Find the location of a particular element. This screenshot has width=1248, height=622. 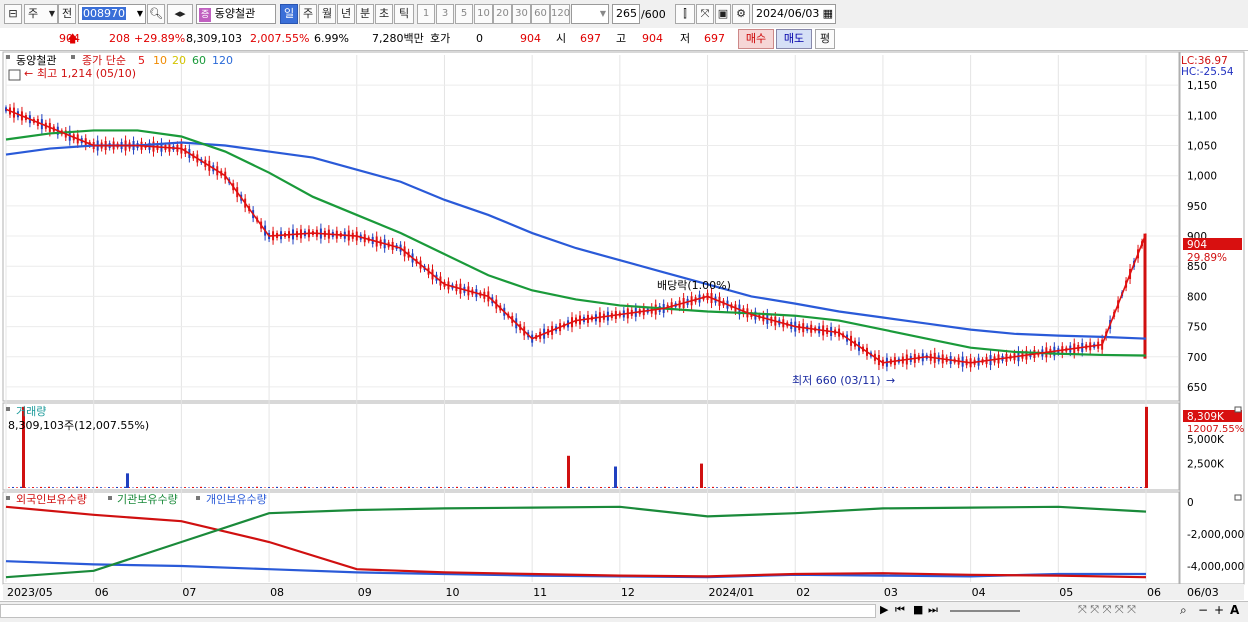

interval-3-button: 3 is located at coordinates (445, 14).